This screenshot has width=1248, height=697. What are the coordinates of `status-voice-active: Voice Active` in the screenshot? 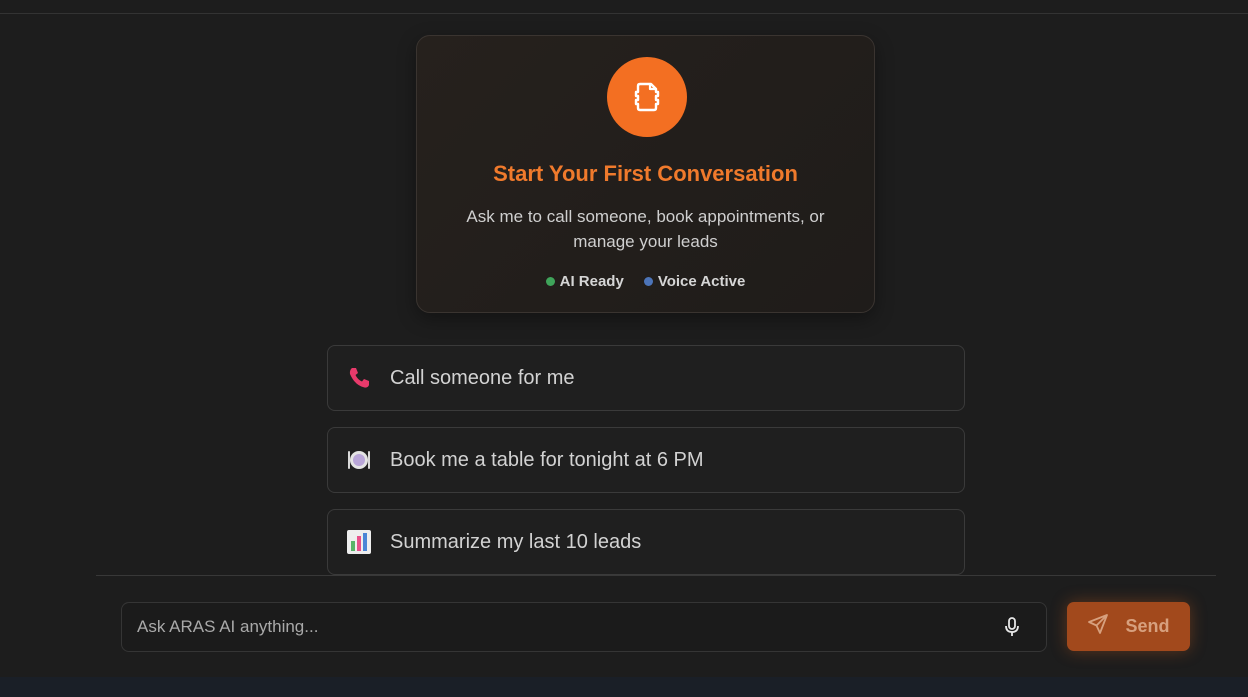 It's located at (694, 281).